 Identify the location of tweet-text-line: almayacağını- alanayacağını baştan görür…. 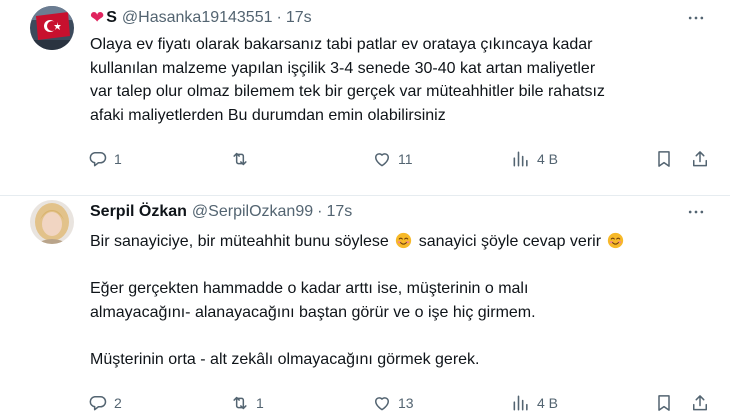
(313, 312).